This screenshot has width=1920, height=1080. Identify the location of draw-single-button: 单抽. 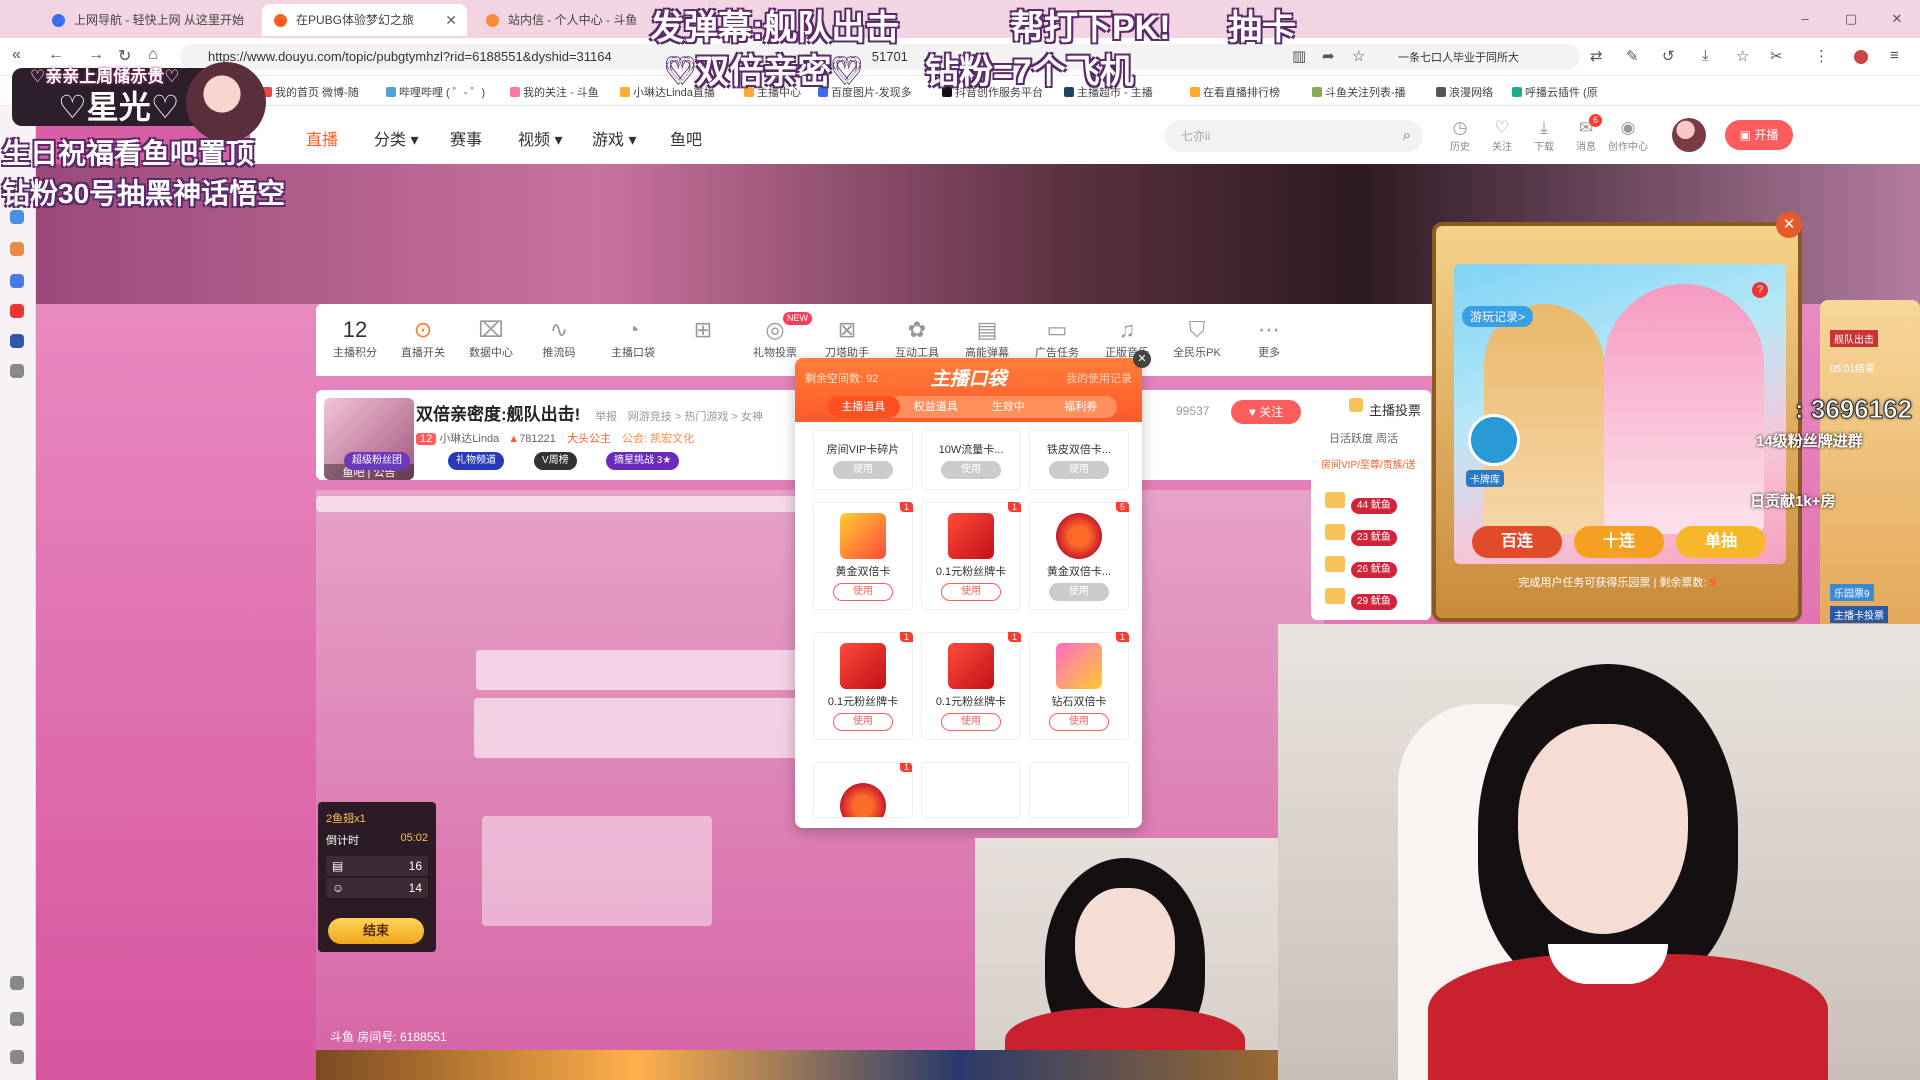
(1721, 542).